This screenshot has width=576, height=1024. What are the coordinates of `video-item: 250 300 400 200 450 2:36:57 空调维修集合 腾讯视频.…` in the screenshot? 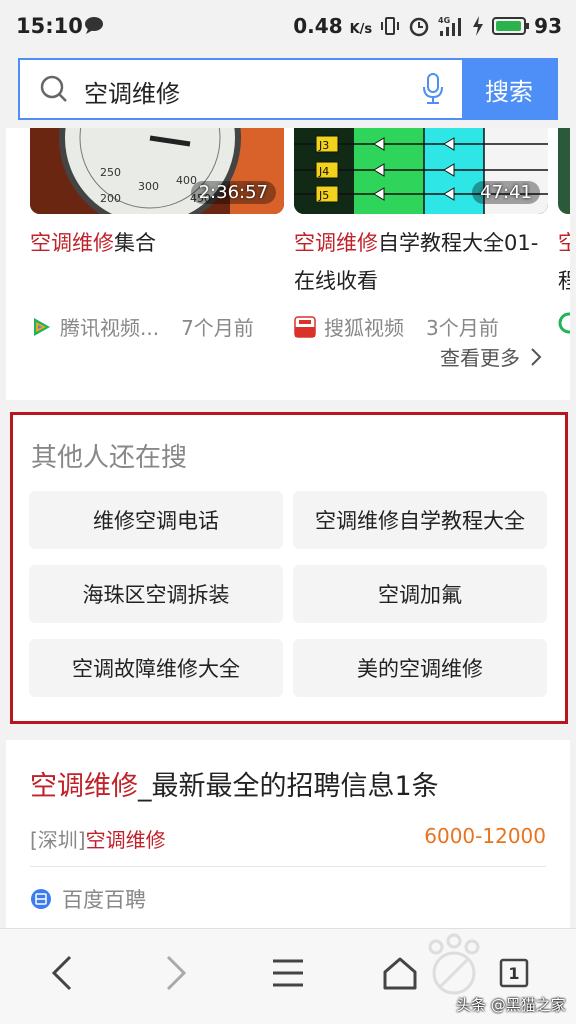 It's located at (157, 234).